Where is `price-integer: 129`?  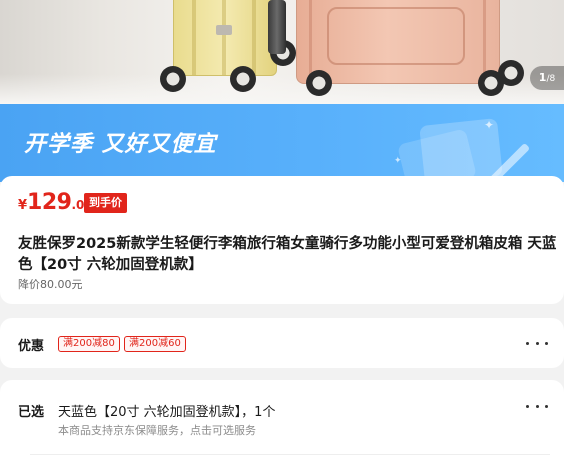 price-integer: 129 is located at coordinates (49, 202).